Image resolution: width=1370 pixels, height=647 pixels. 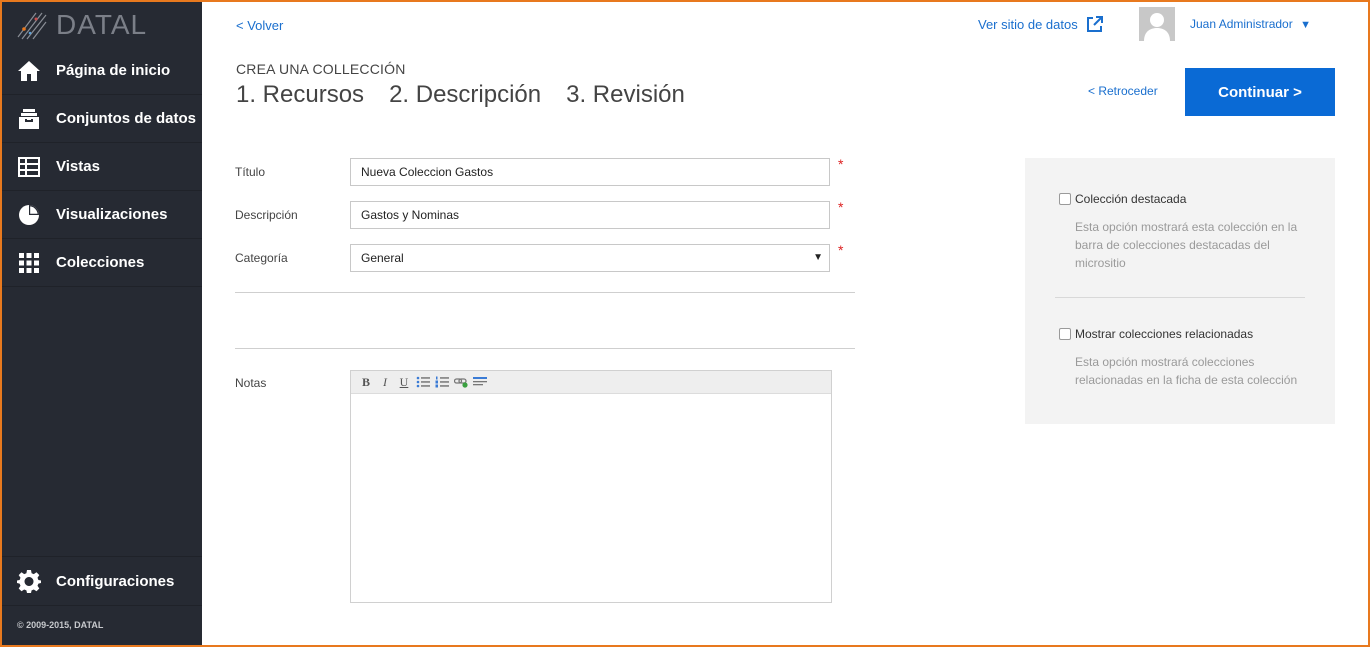 I want to click on external-link-icon, so click(x=1094, y=24).